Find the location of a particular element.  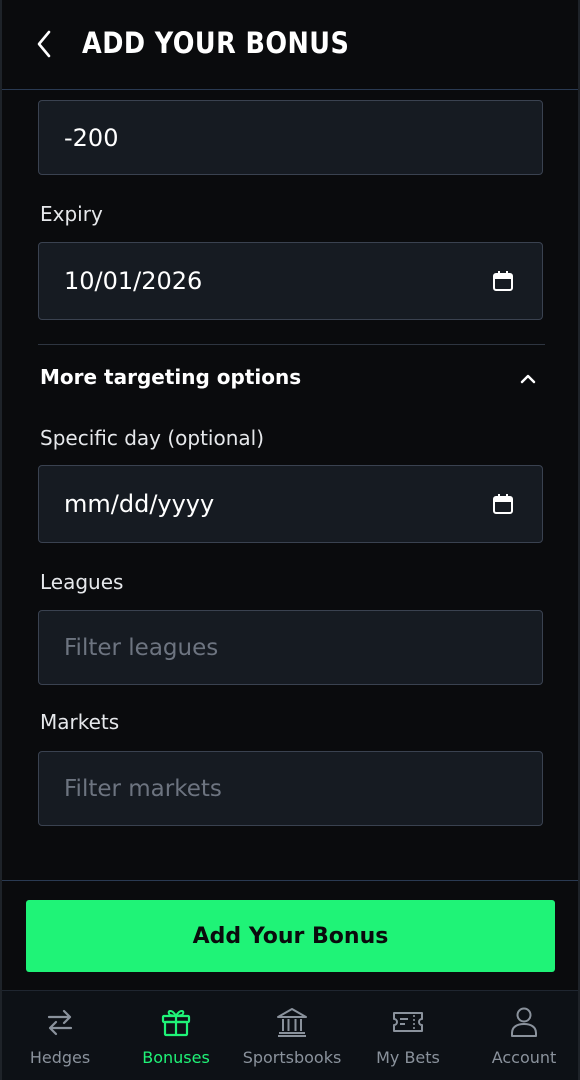

tab-hedges: Hedges is located at coordinates (60, 1035).